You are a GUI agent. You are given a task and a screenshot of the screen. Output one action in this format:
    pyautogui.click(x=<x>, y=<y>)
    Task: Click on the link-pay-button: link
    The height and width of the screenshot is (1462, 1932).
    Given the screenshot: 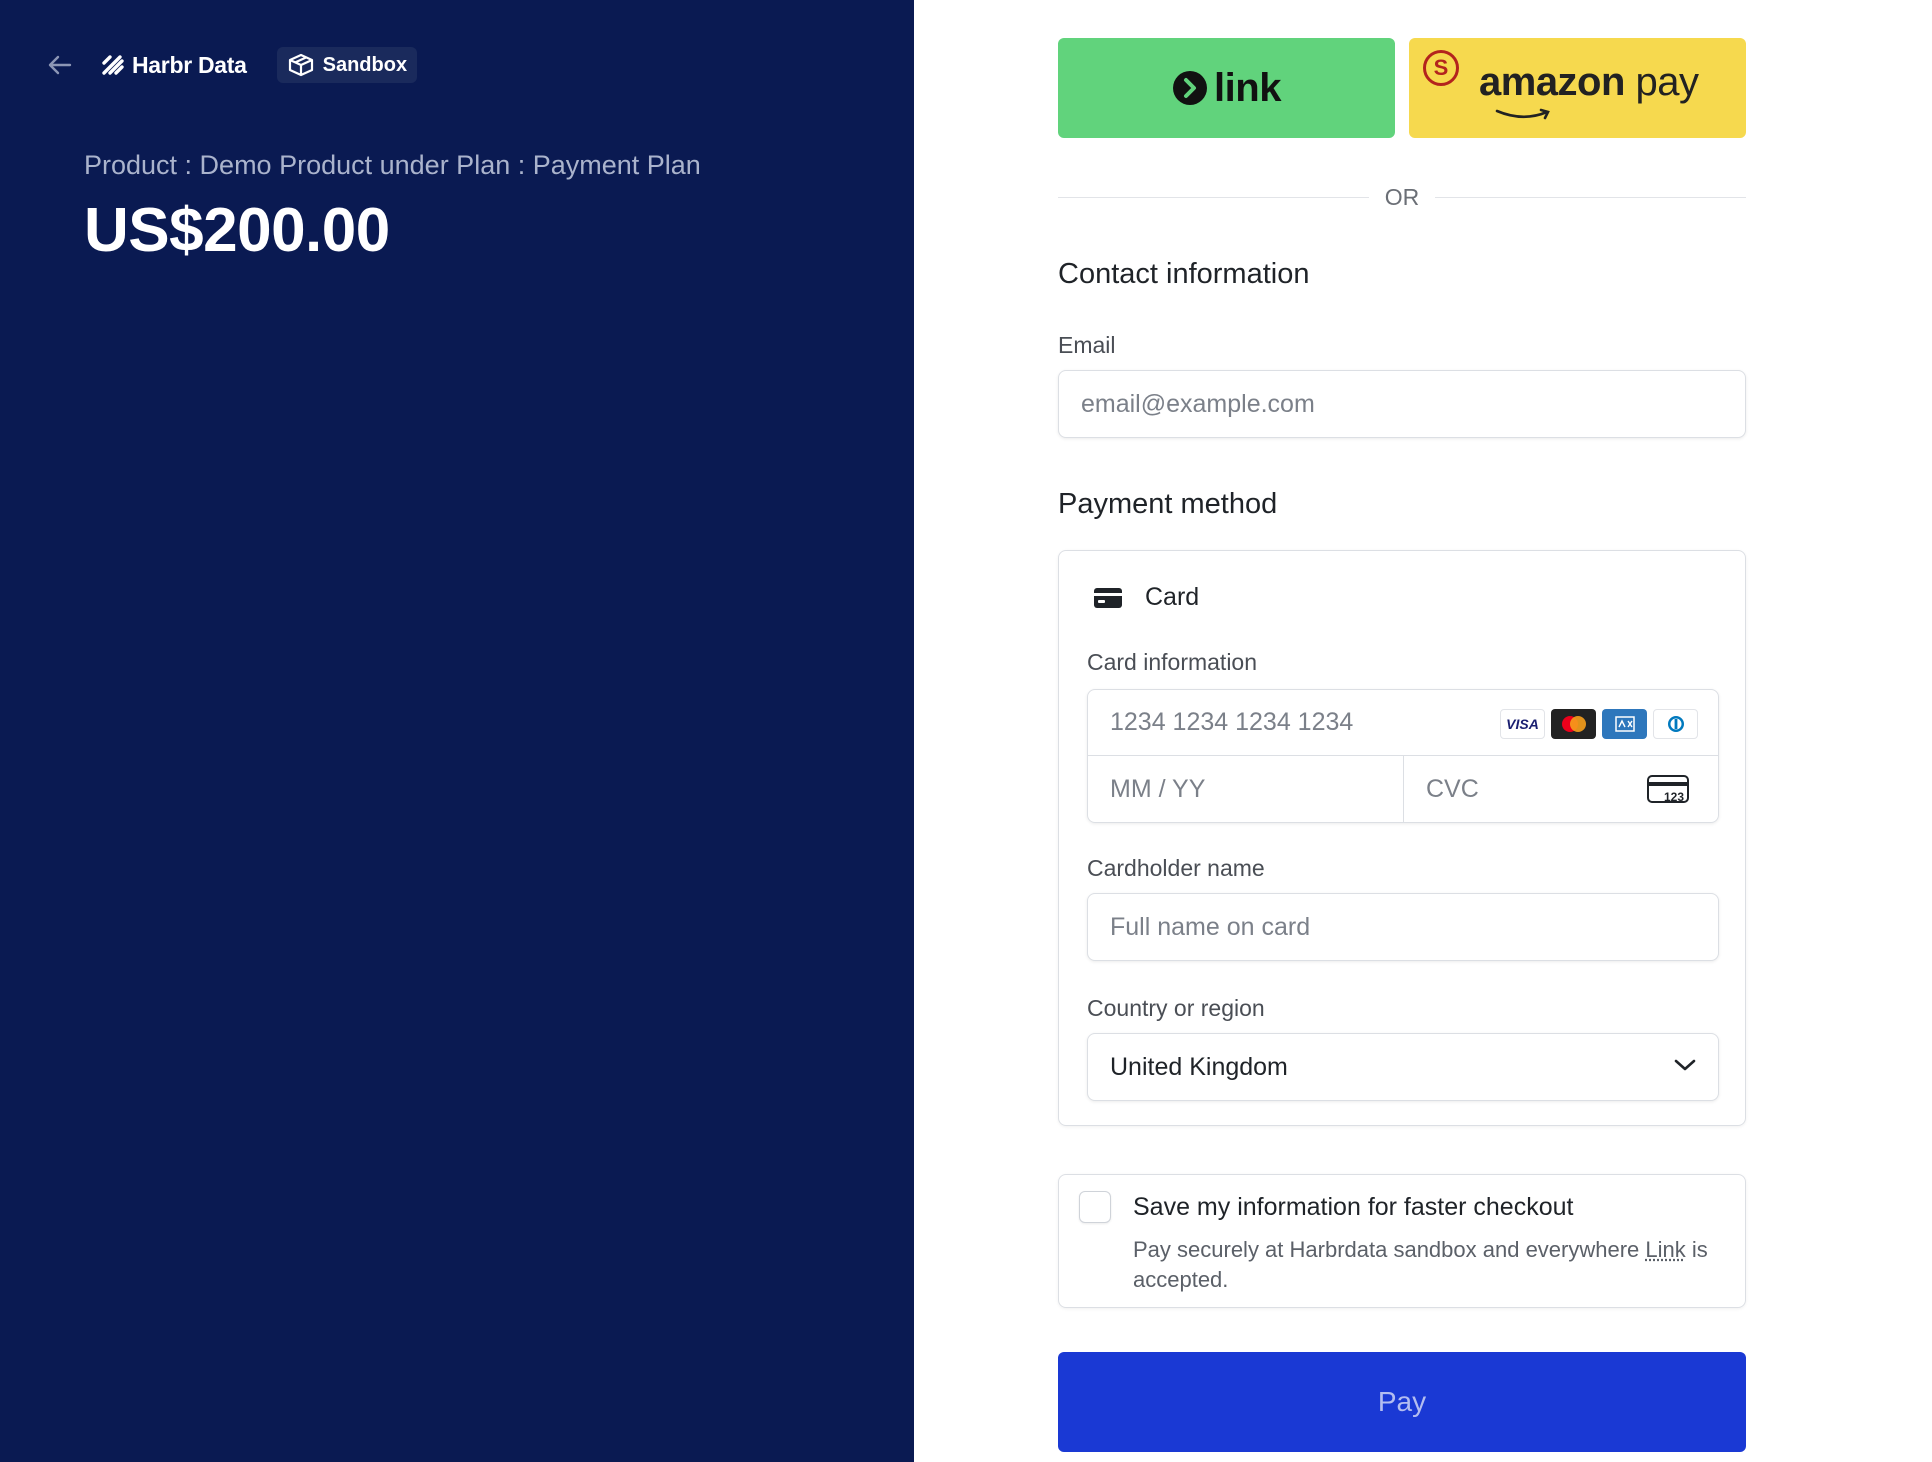 What is the action you would take?
    pyautogui.click(x=1226, y=88)
    